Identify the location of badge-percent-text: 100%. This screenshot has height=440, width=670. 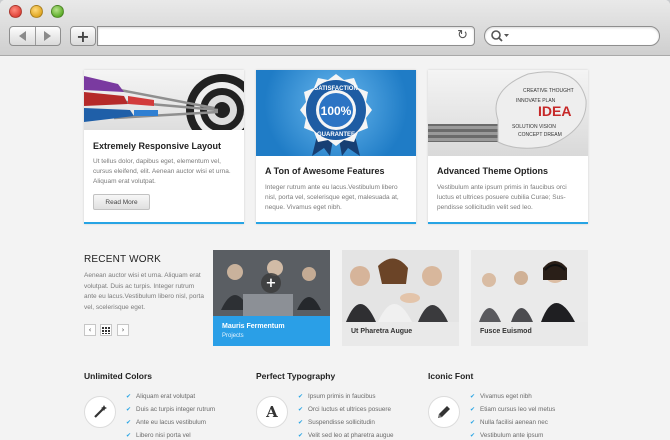
(336, 111).